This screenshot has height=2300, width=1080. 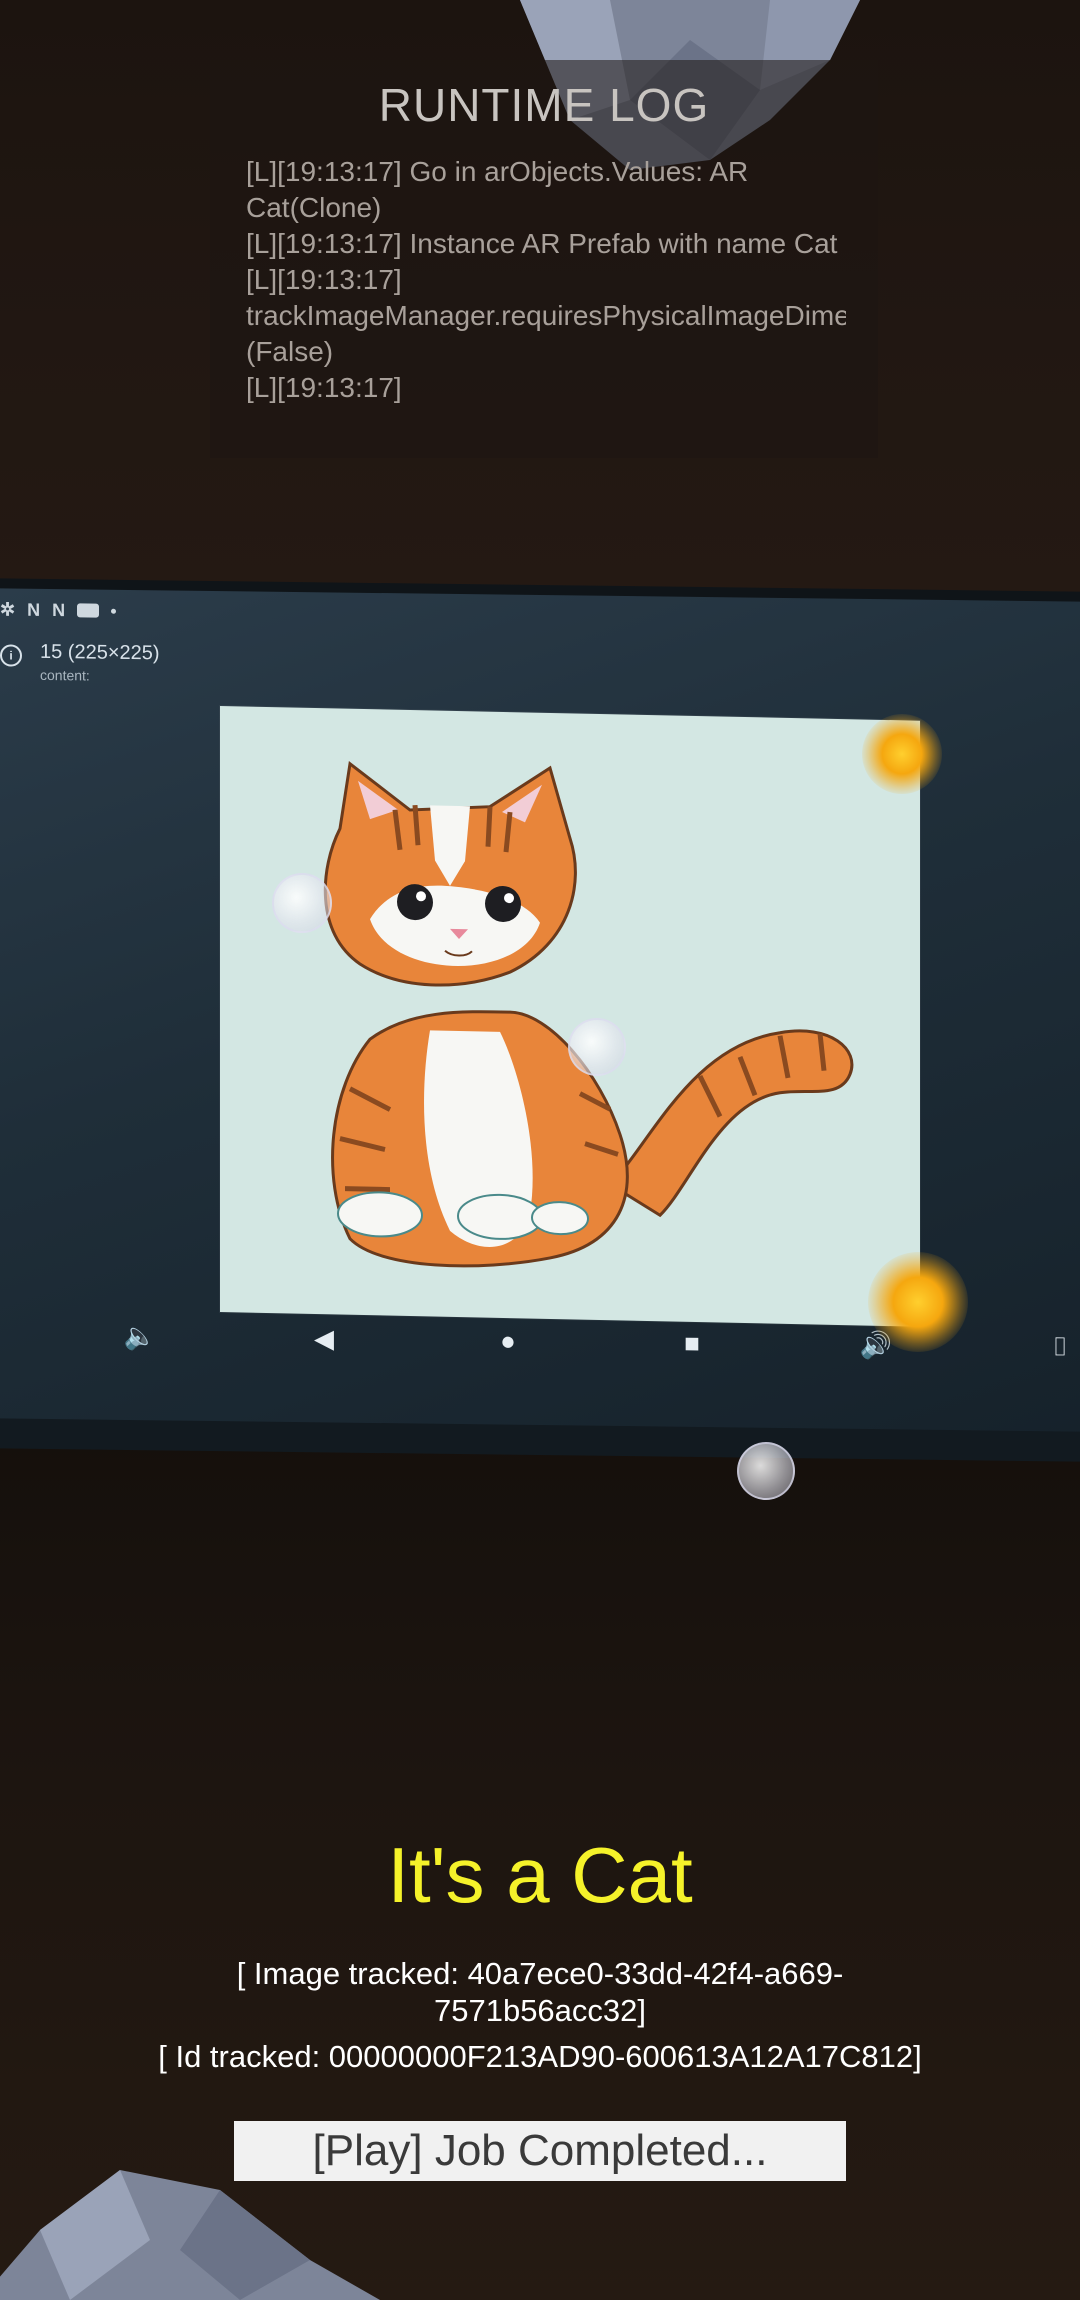 What do you see at coordinates (114, 611) in the screenshot?
I see `dot-icon` at bounding box center [114, 611].